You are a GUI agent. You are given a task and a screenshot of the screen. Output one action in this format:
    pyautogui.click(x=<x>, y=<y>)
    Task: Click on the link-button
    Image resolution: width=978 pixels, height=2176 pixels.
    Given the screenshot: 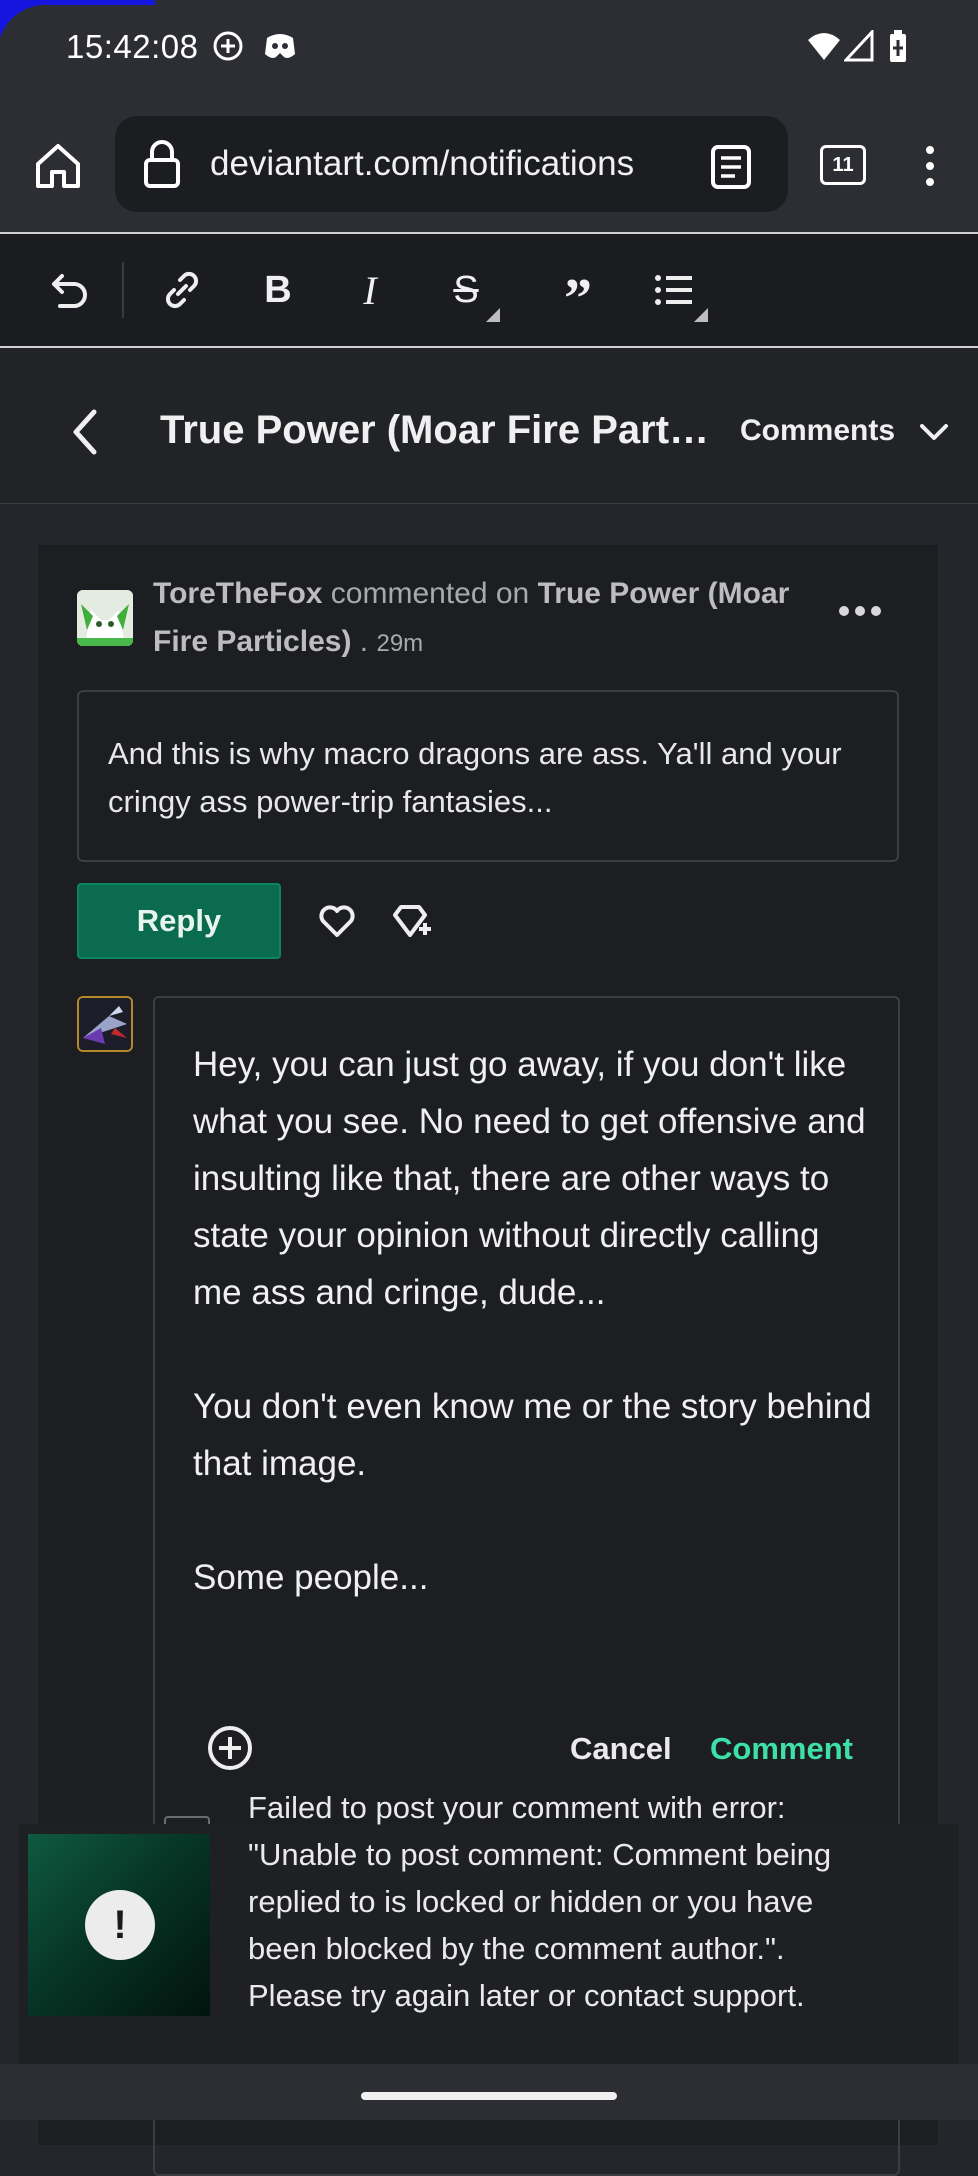 What is the action you would take?
    pyautogui.click(x=182, y=290)
    